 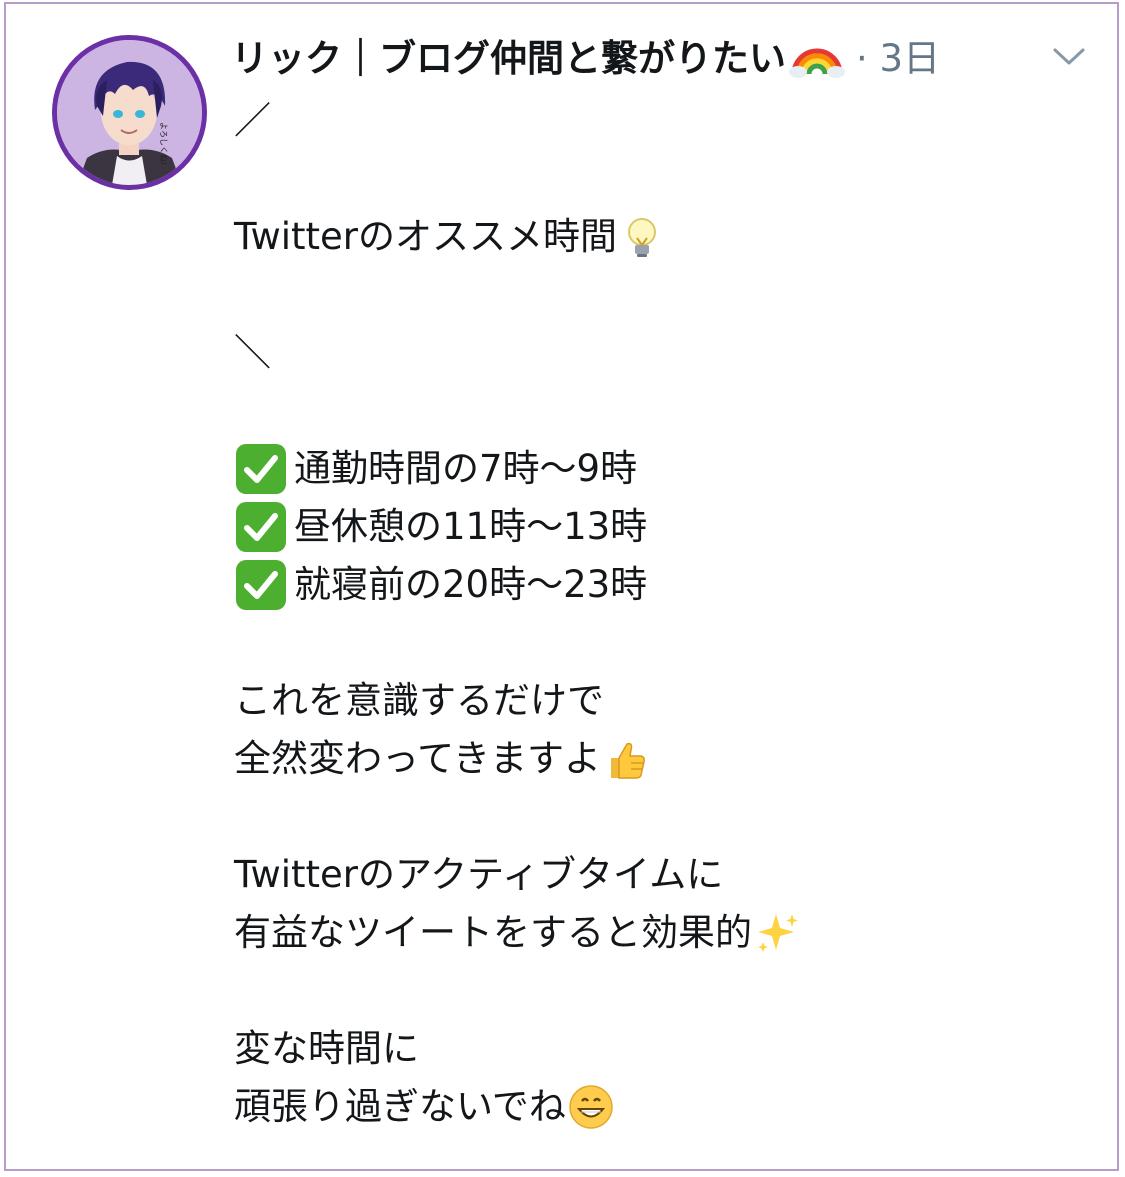 What do you see at coordinates (252, 352) in the screenshot?
I see `text-line: ＼` at bounding box center [252, 352].